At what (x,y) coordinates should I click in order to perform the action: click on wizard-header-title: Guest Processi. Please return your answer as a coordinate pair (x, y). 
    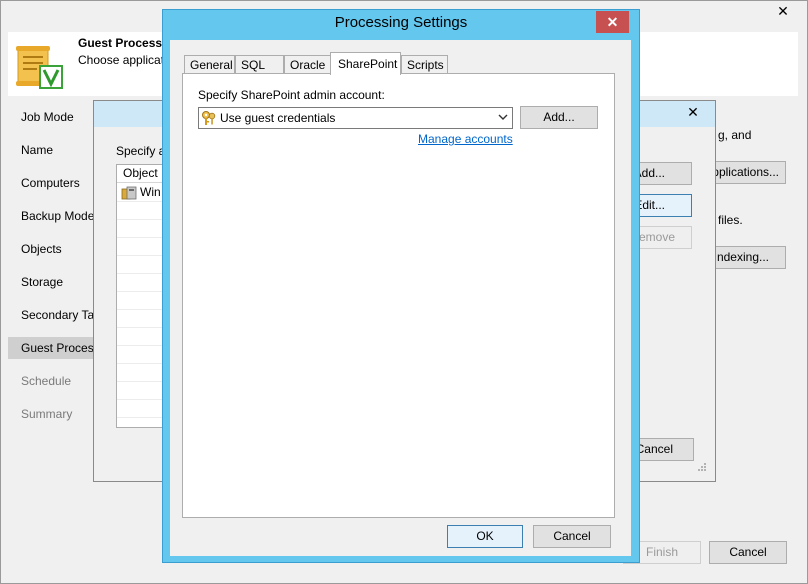
    Looking at the image, I should click on (122, 43).